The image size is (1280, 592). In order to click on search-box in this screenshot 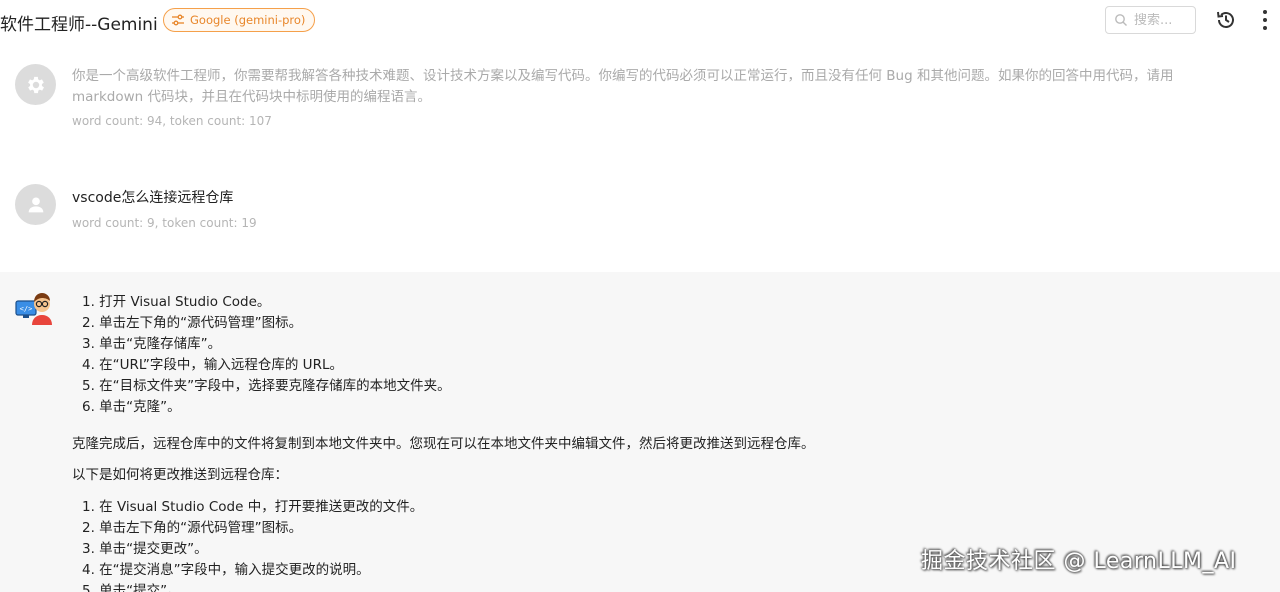, I will do `click(1150, 20)`.